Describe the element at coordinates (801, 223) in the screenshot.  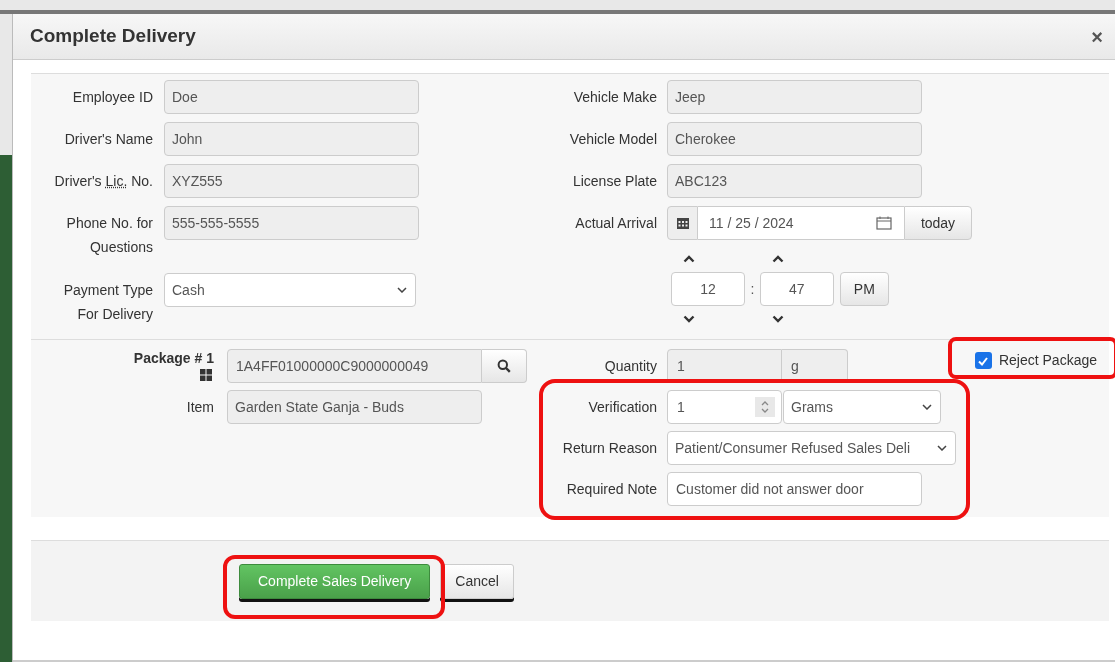
I see `date-input: 11 / 25 / 2024` at that location.